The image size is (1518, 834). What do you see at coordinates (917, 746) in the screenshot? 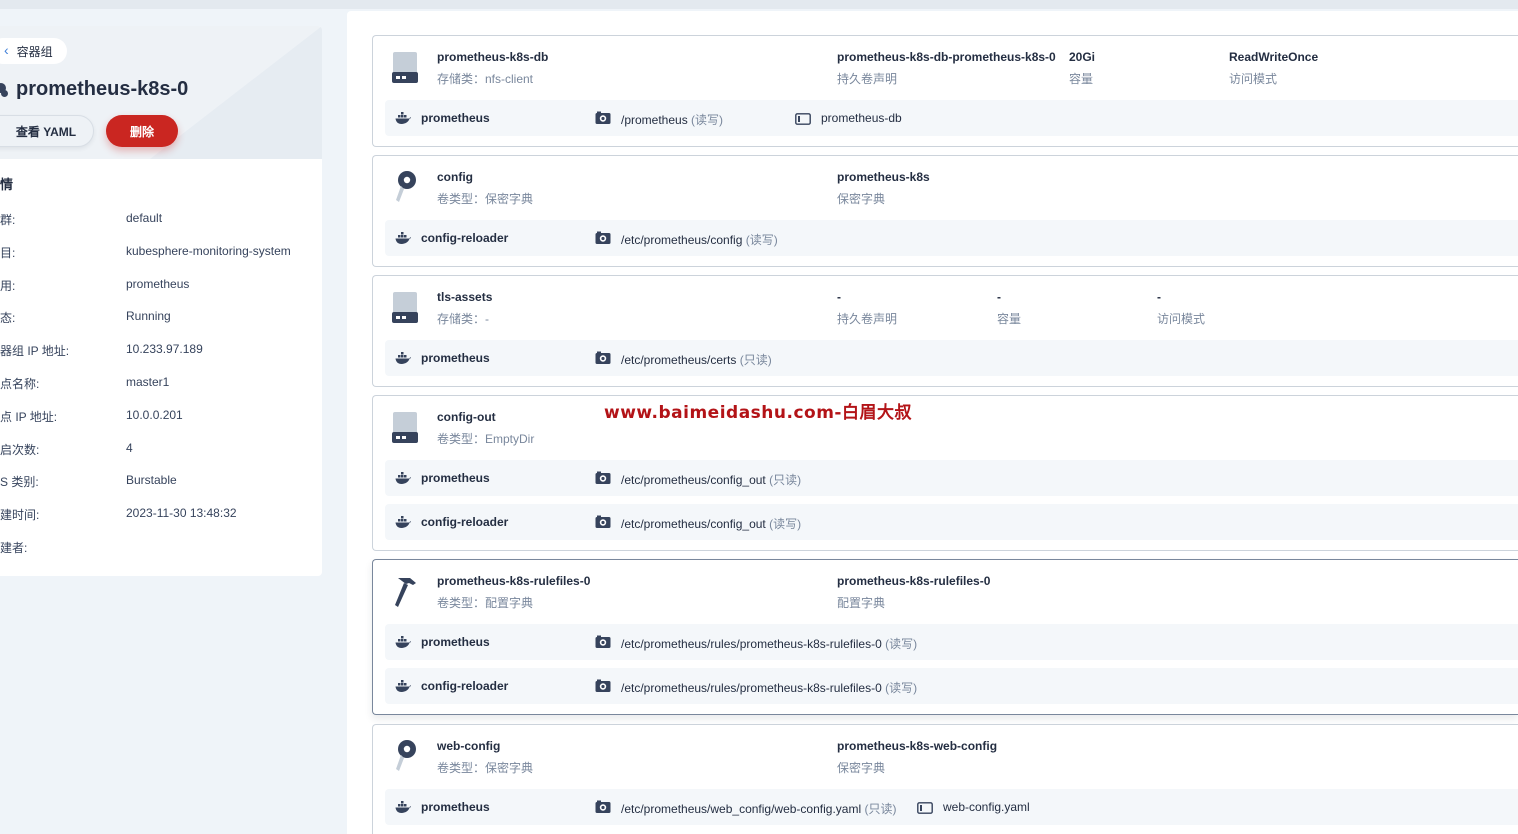
I see `volume-col-value: prometheus-k8s-web-config` at bounding box center [917, 746].